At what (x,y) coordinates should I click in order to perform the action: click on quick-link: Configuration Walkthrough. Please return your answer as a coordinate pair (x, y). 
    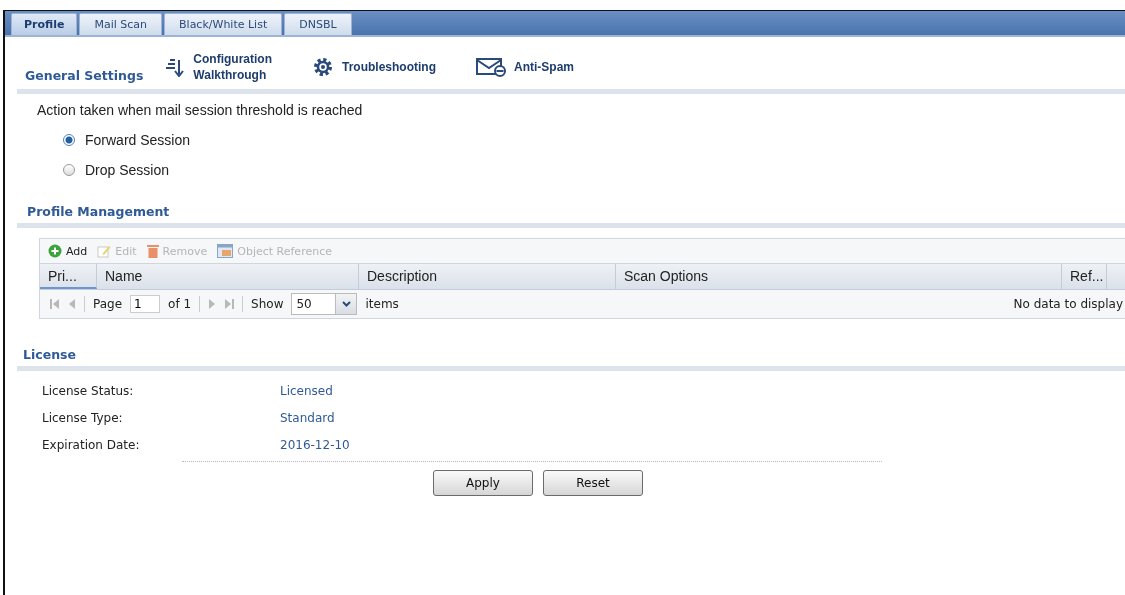
    Looking at the image, I should click on (232, 67).